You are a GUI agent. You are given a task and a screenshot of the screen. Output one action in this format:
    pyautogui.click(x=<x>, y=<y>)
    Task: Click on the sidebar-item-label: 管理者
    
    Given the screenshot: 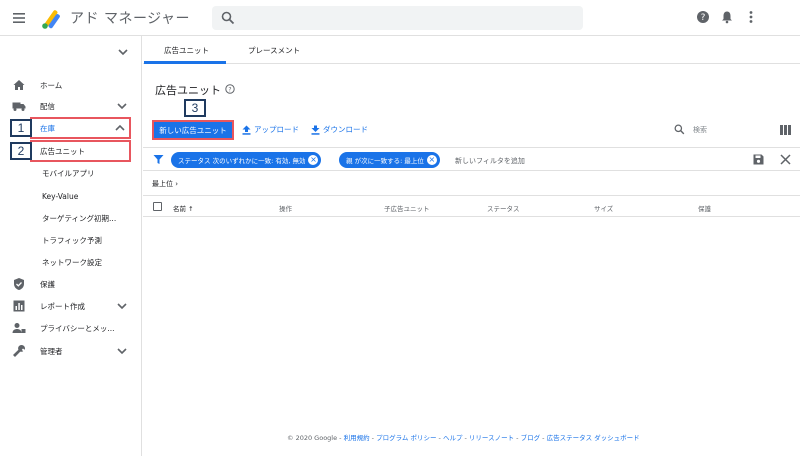 What is the action you would take?
    pyautogui.click(x=51, y=351)
    